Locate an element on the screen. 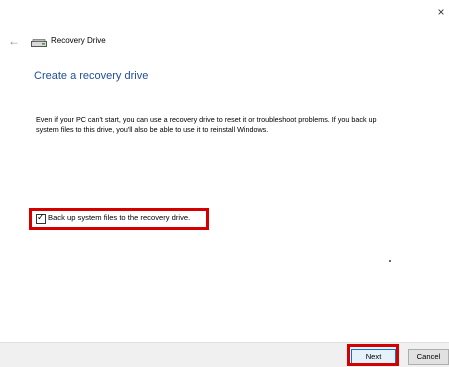  cancel-button: Cancel is located at coordinates (428, 357).